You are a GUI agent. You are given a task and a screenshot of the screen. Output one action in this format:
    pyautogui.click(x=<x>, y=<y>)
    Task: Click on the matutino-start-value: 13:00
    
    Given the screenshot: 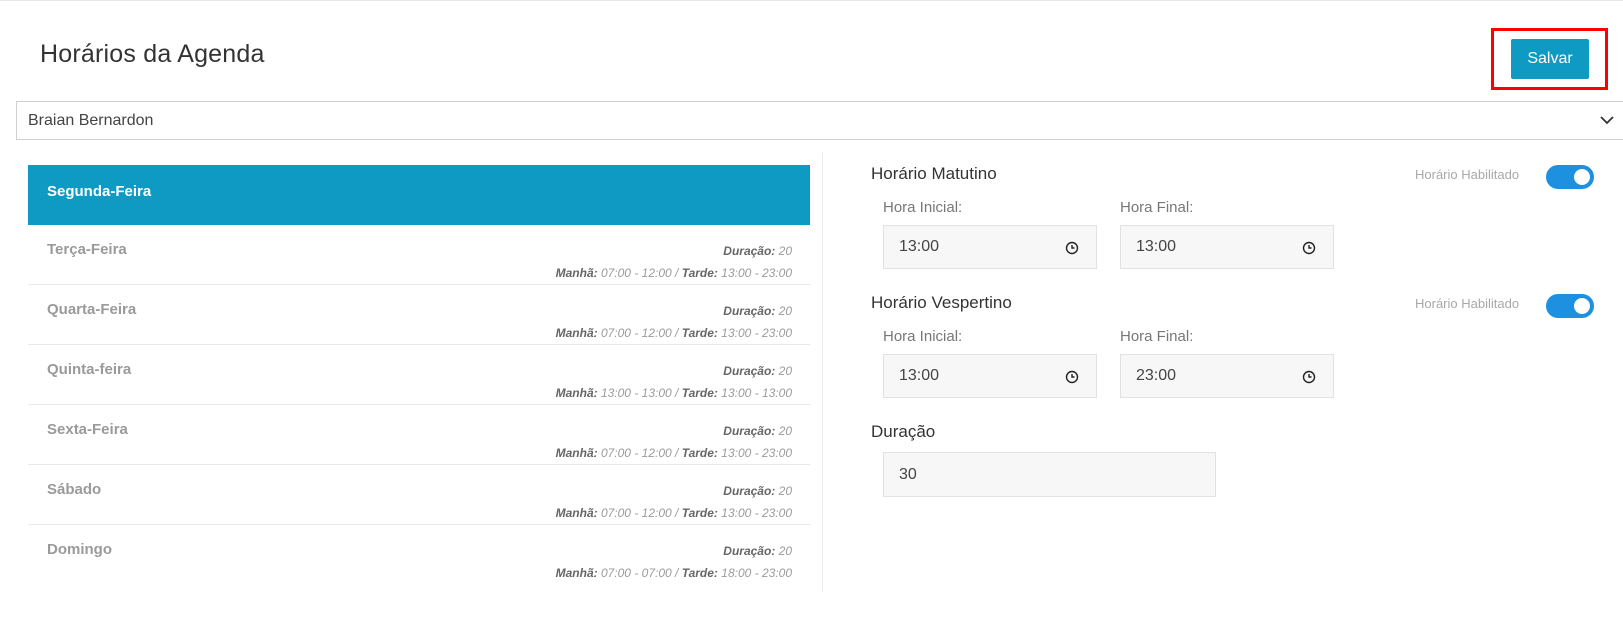 What is the action you would take?
    pyautogui.click(x=919, y=246)
    